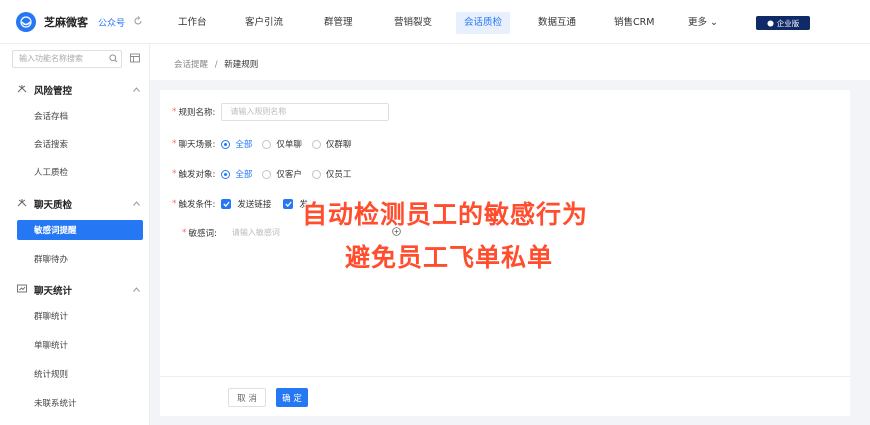 The width and height of the screenshot is (870, 425). Describe the element at coordinates (75, 116) in the screenshot. I see `sidebar-item-session-archive: 会话存档` at that location.